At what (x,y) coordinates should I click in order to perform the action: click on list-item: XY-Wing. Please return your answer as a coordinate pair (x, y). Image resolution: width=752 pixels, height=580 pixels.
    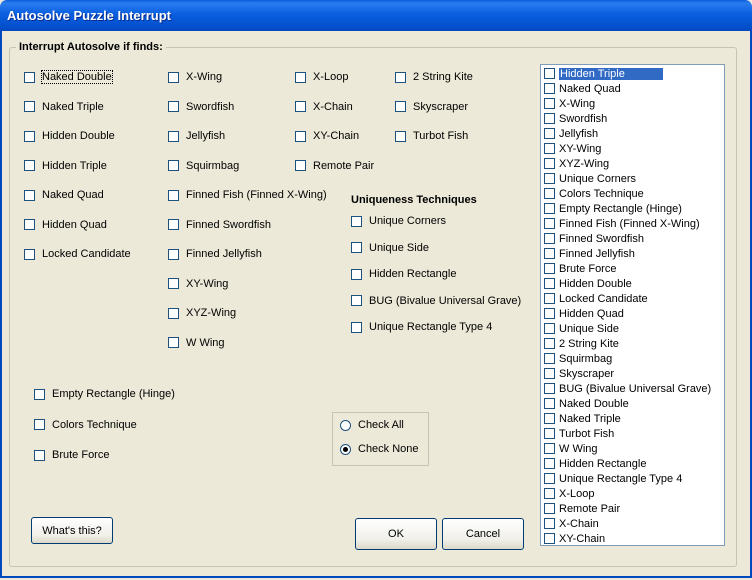
    Looking at the image, I should click on (632, 148).